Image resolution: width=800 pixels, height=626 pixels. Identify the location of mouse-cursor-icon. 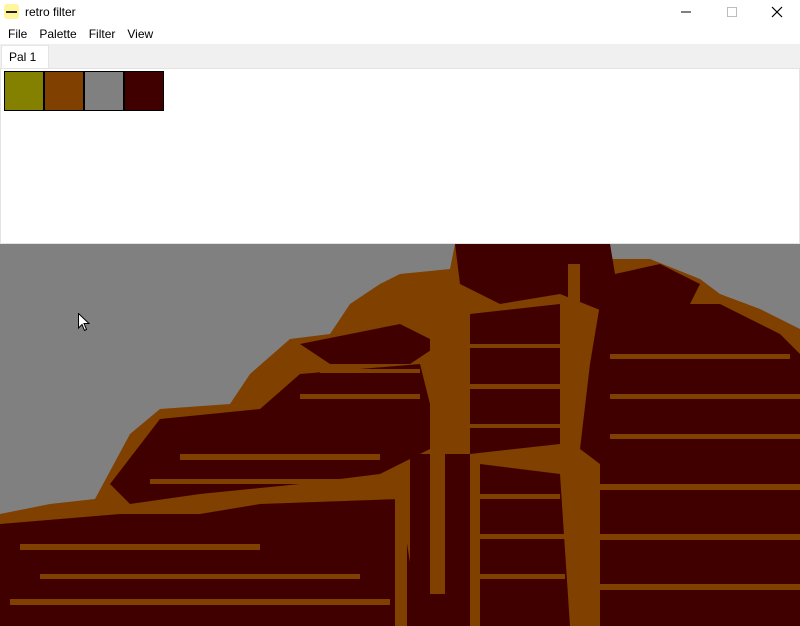
(84, 322).